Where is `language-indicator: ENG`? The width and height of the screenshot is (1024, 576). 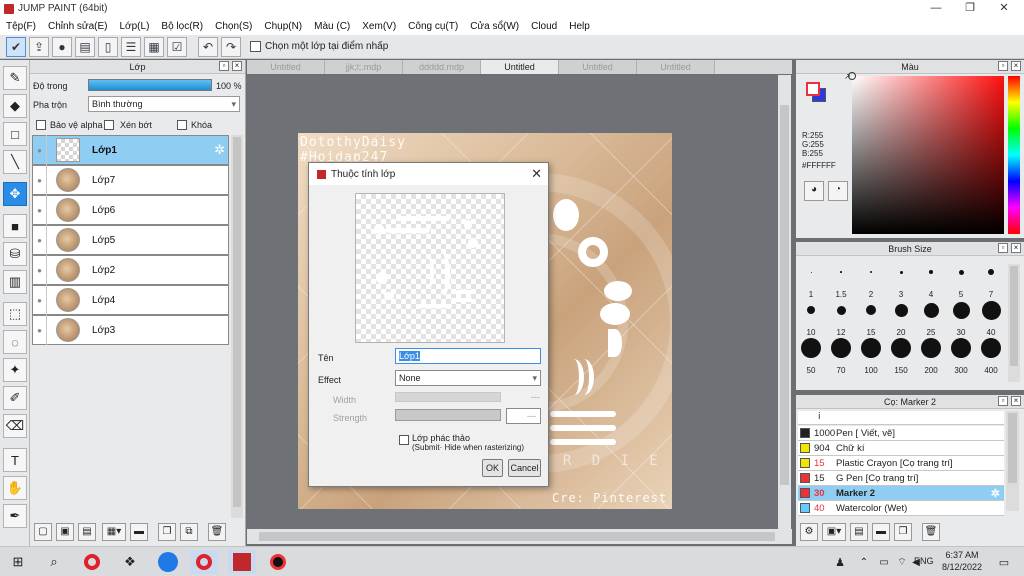
language-indicator: ENG is located at coordinates (924, 561).